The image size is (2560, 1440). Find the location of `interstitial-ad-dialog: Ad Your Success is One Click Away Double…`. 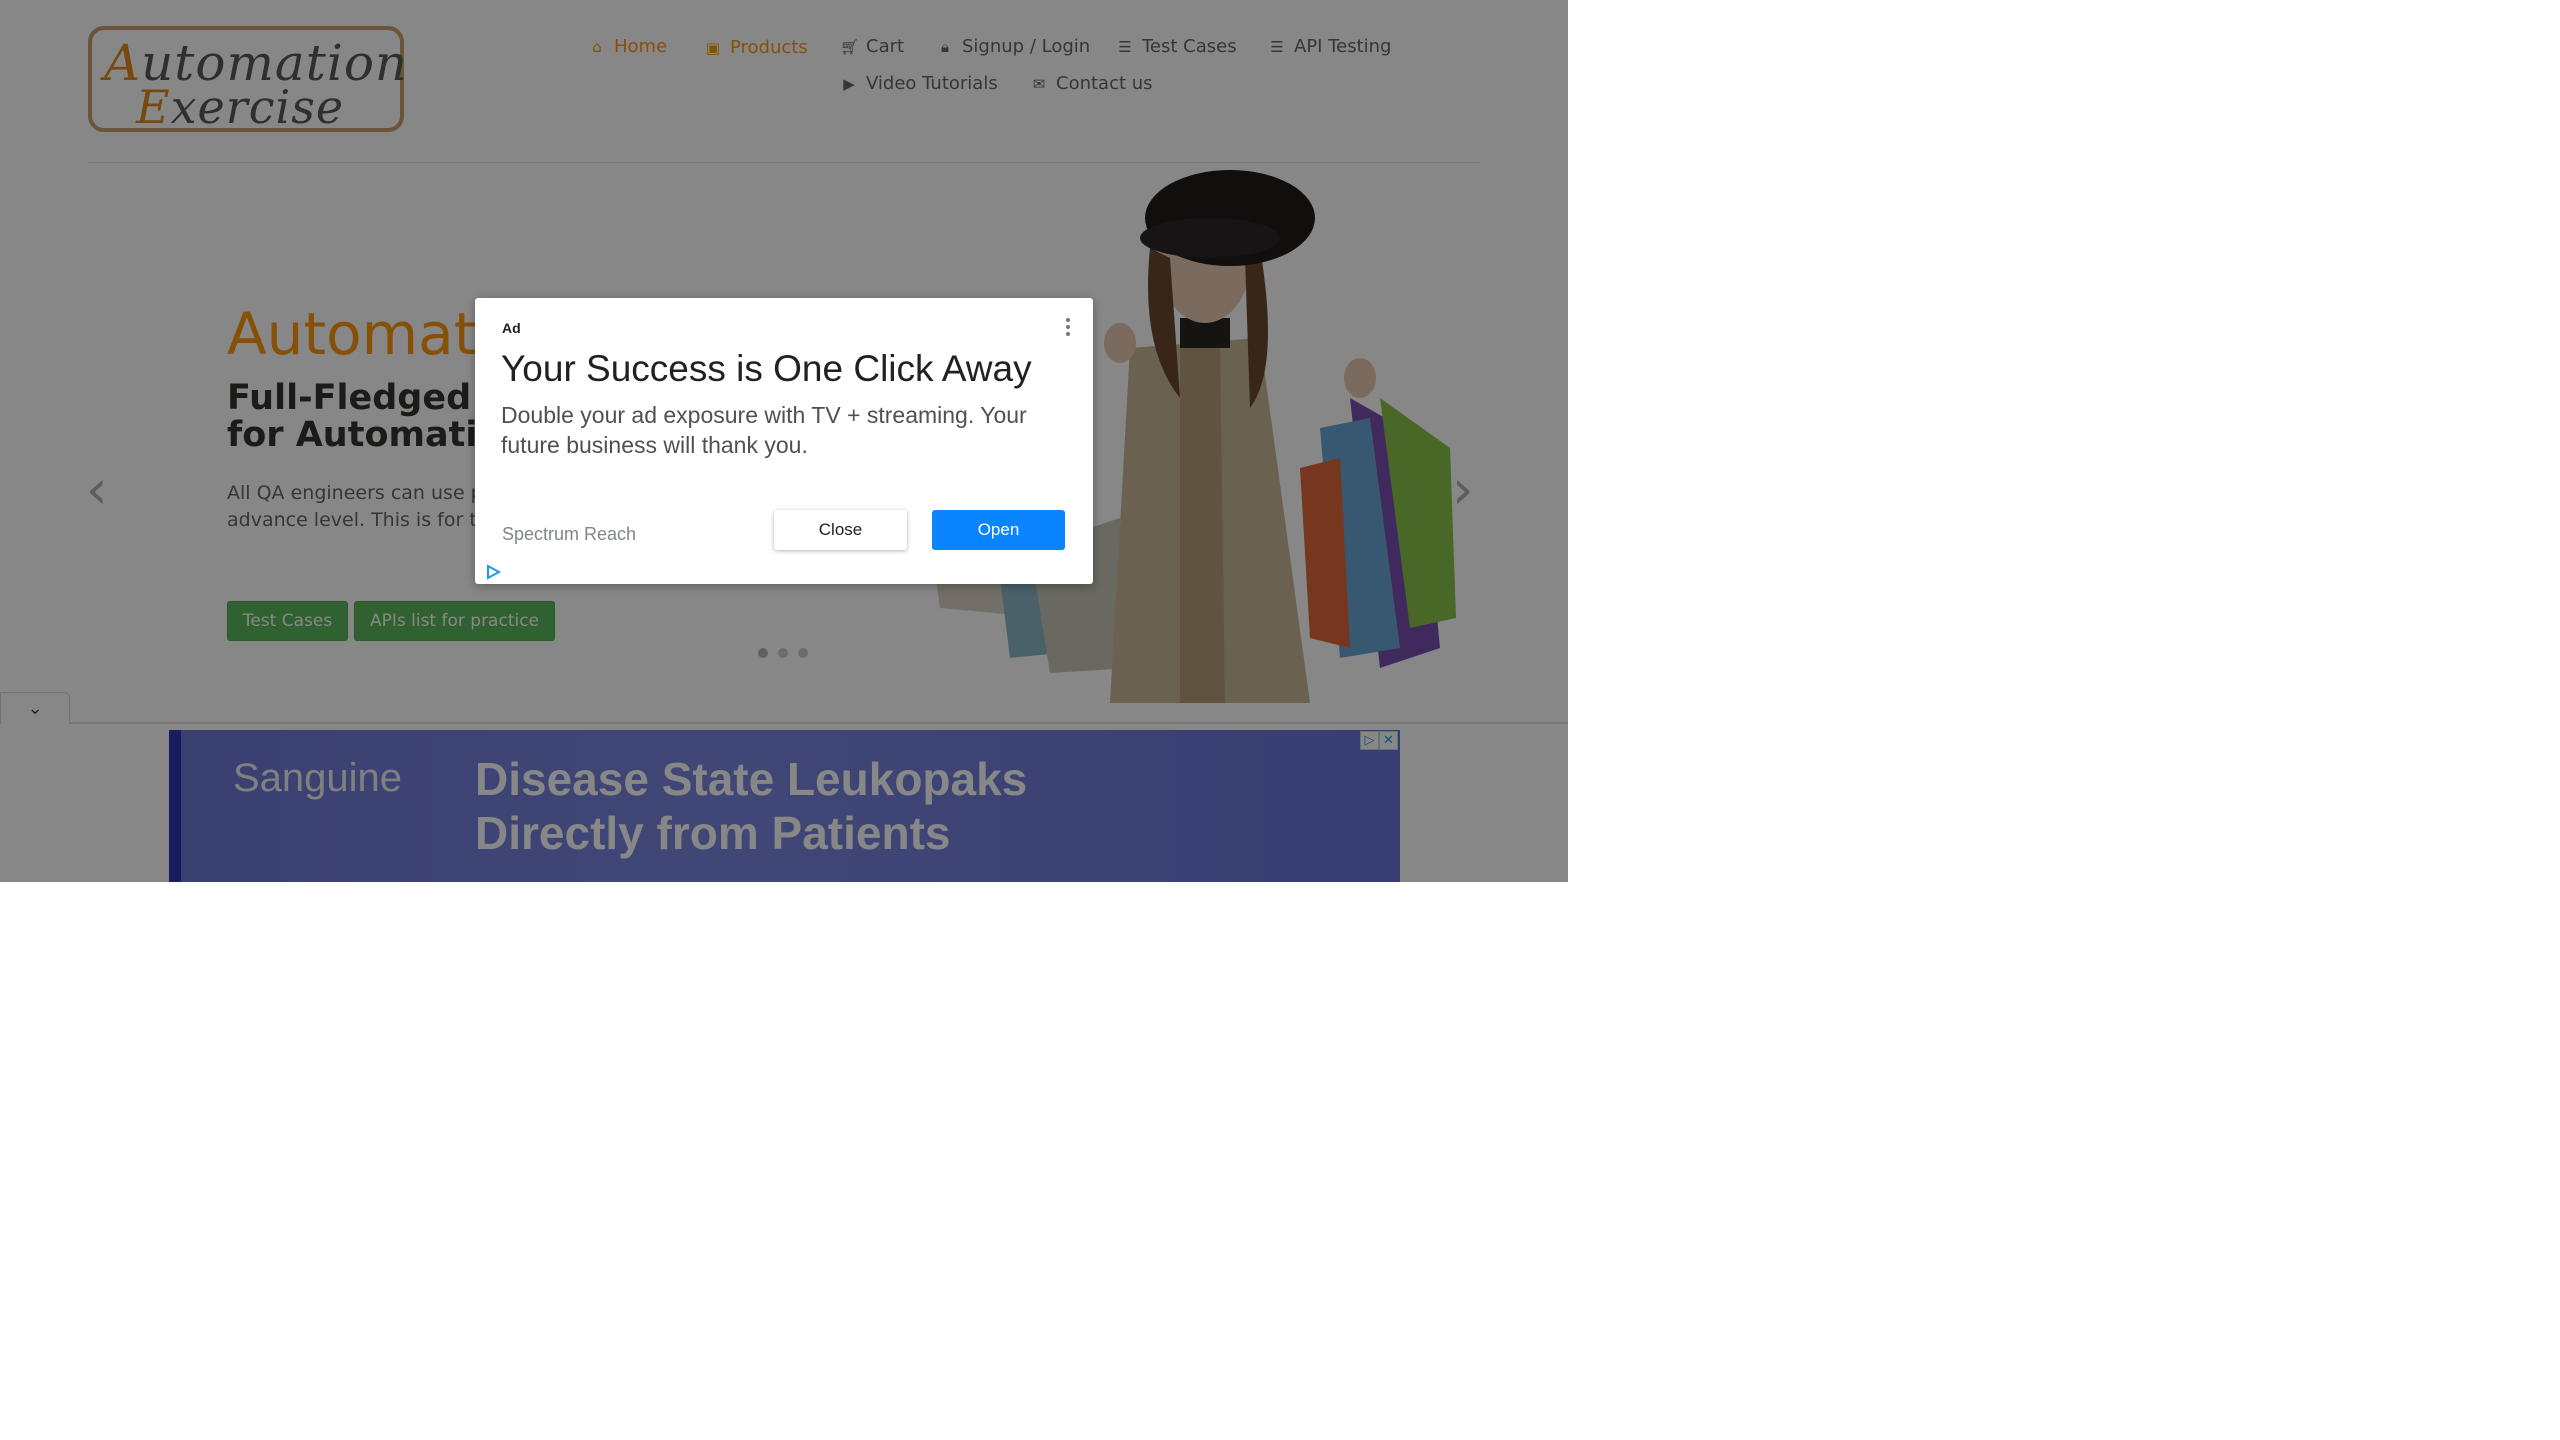

interstitial-ad-dialog: Ad Your Success is One Click Away Double… is located at coordinates (784, 441).